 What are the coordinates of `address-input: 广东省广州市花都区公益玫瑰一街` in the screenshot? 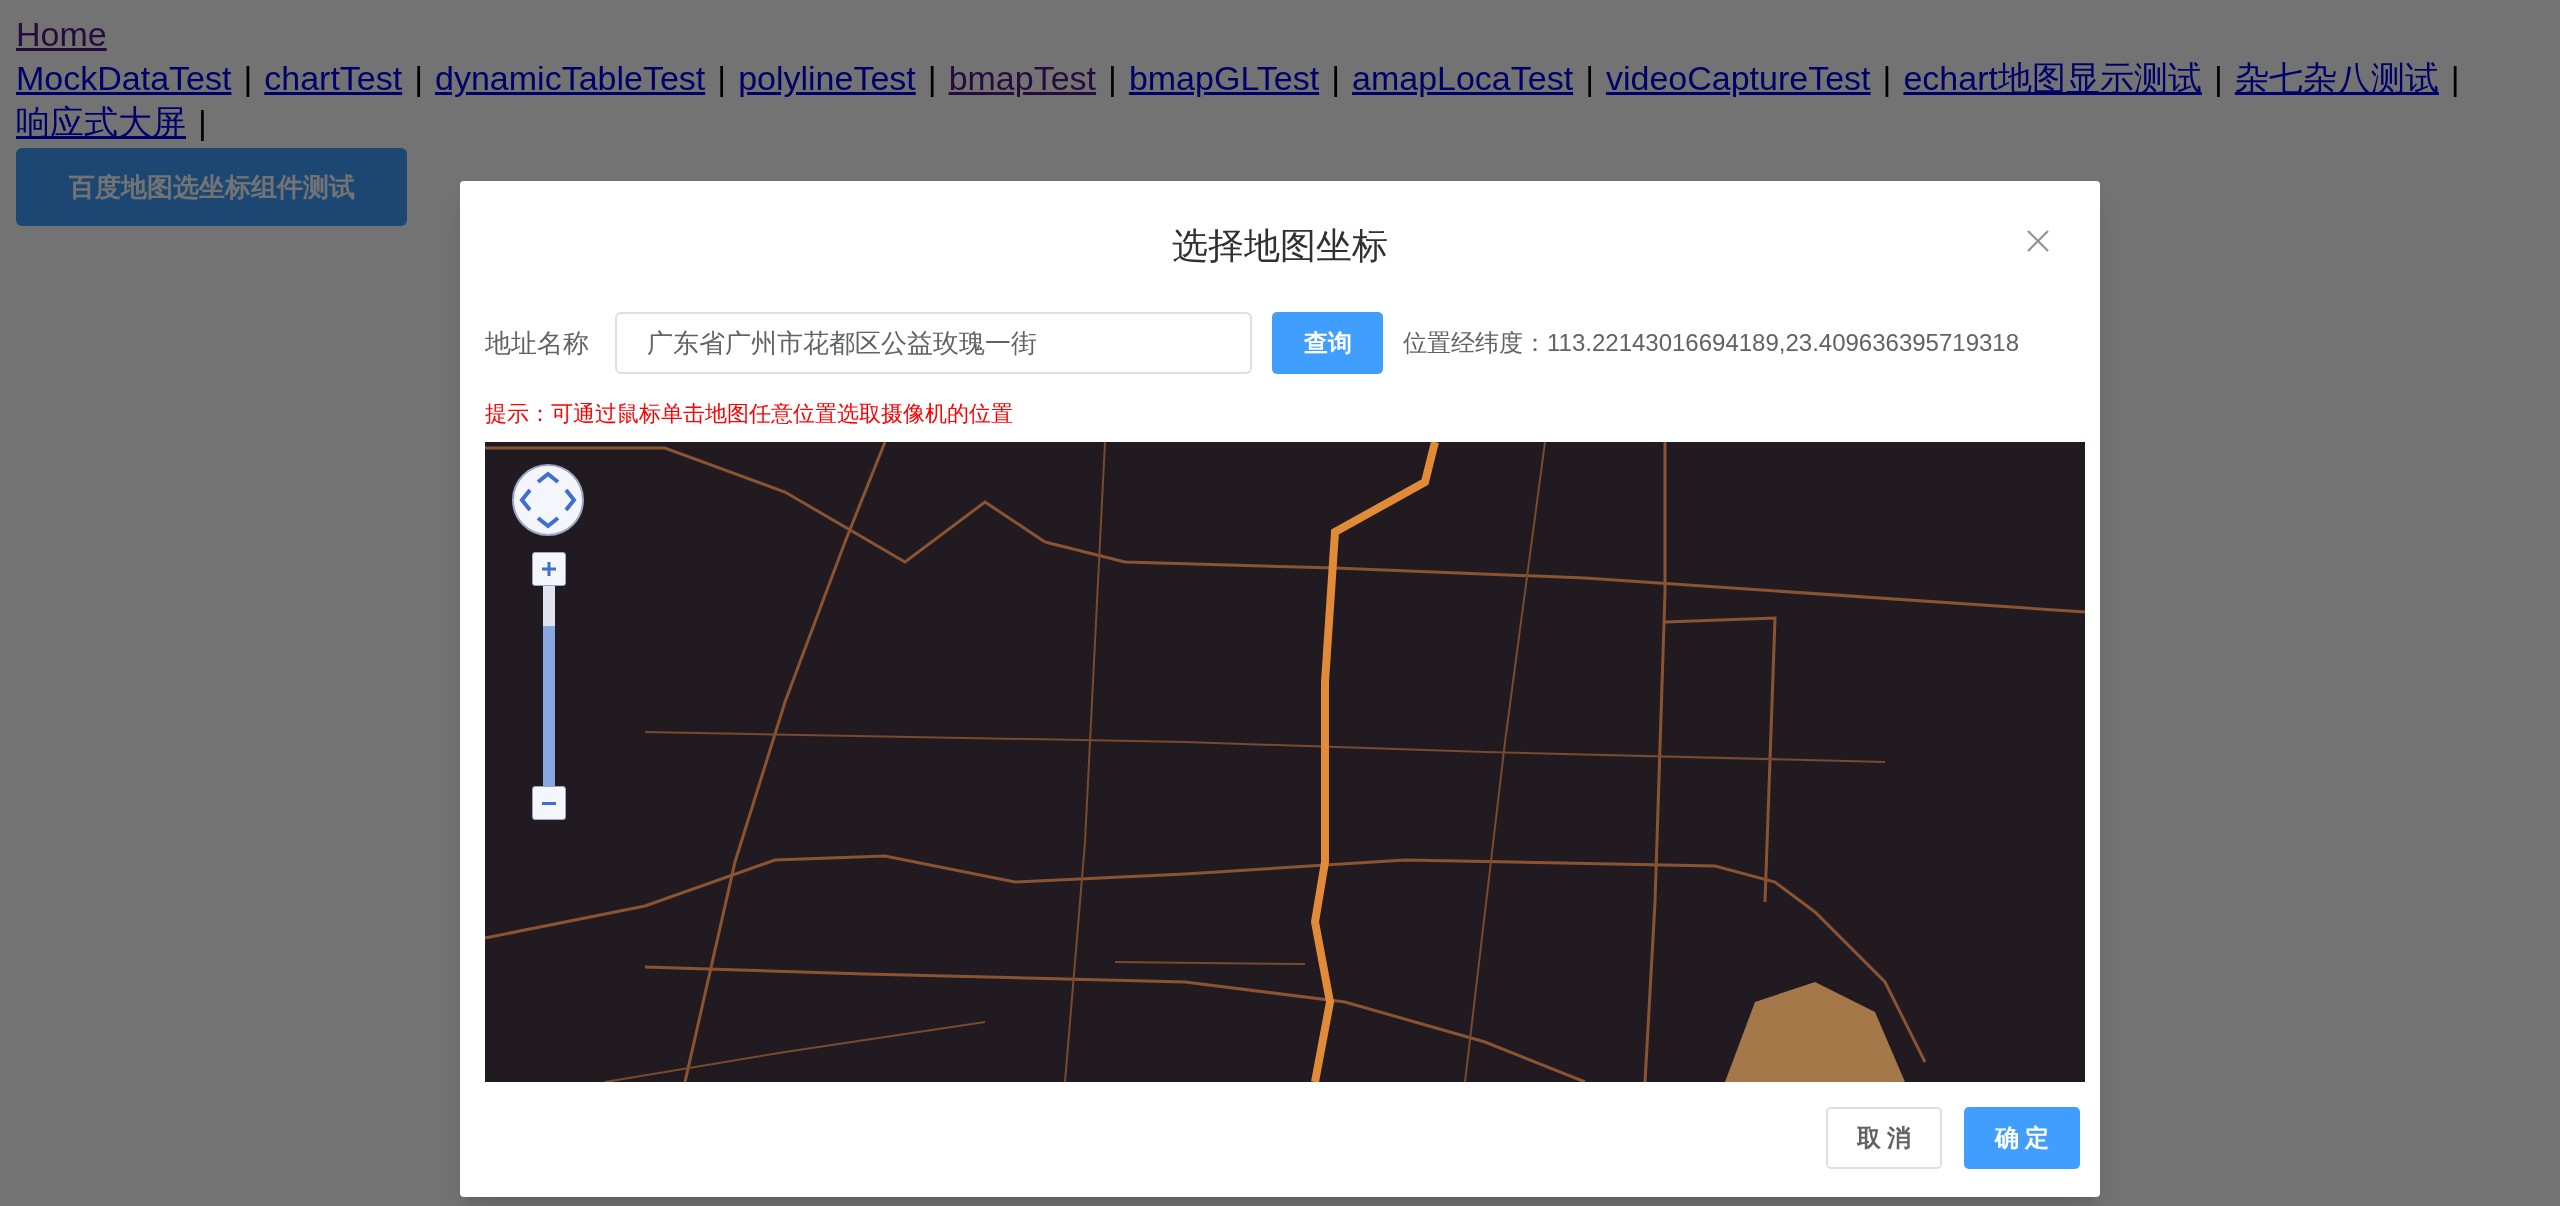 It's located at (933, 343).